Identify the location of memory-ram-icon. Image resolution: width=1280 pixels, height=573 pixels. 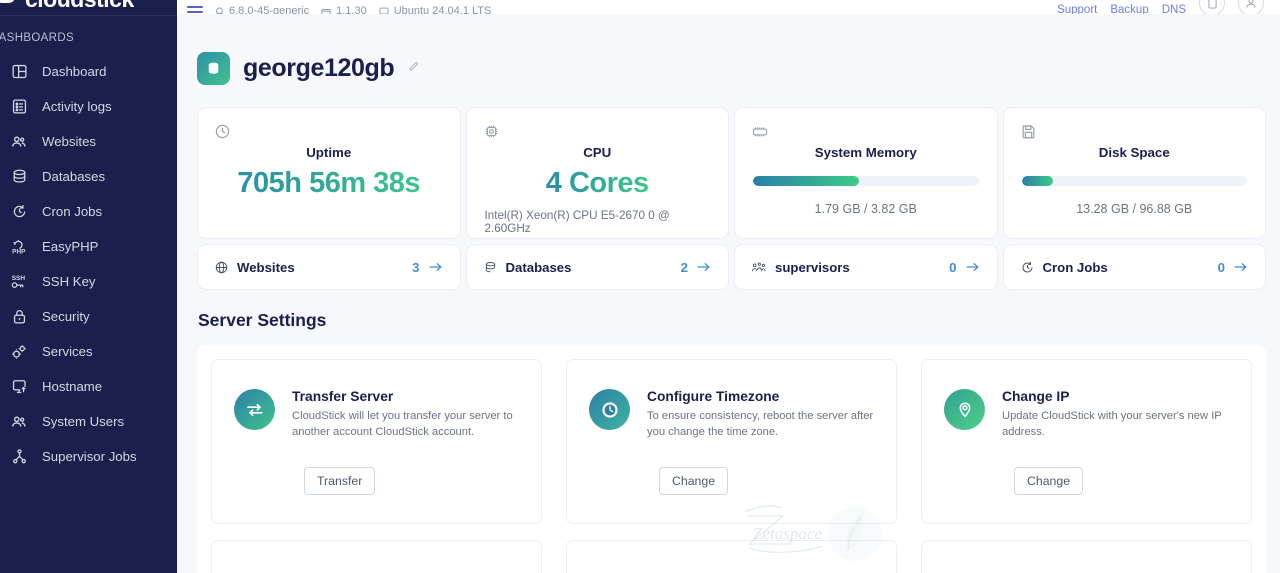
(760, 134).